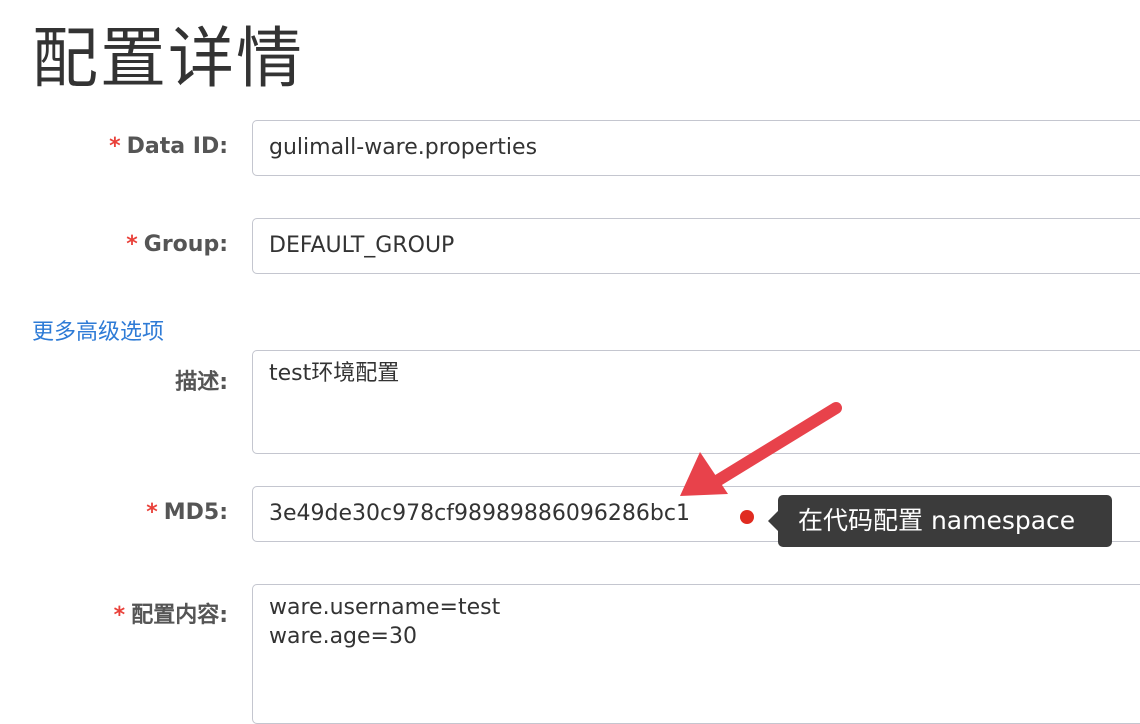  What do you see at coordinates (195, 512) in the screenshot?
I see `md5-label-text: MD5:` at bounding box center [195, 512].